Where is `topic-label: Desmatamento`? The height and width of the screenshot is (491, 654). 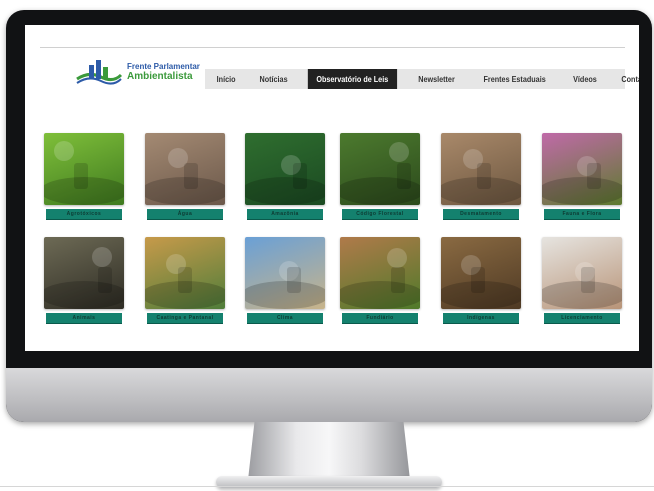
topic-label: Desmatamento is located at coordinates (481, 214).